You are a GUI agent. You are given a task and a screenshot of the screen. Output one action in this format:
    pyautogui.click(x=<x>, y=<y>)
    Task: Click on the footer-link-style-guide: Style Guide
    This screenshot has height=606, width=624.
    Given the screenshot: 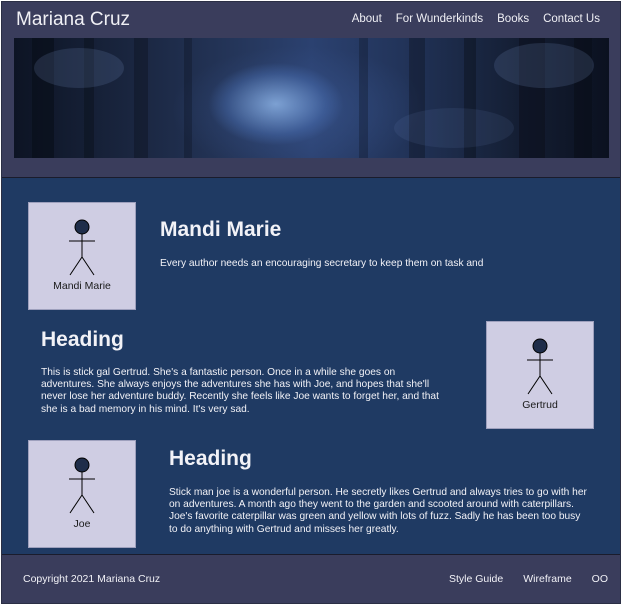 What is the action you would take?
    pyautogui.click(x=476, y=579)
    